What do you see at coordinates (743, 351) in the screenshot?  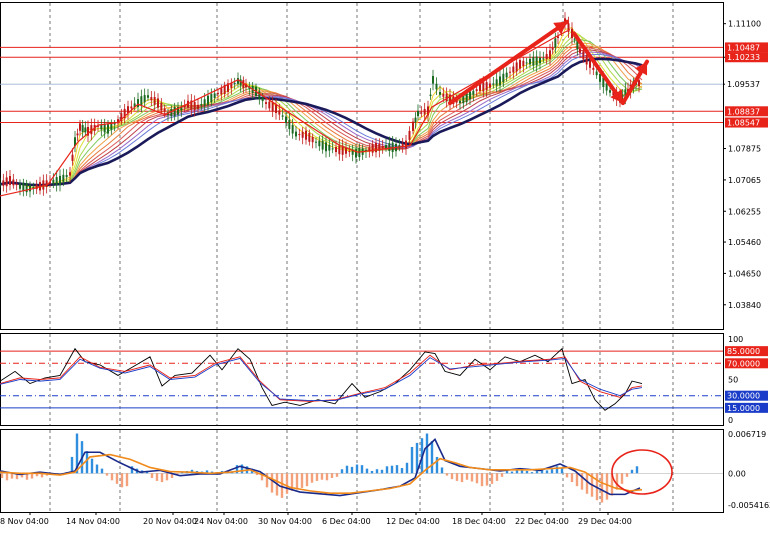 I see `stoch-level-tag-label-0: 85.0000` at bounding box center [743, 351].